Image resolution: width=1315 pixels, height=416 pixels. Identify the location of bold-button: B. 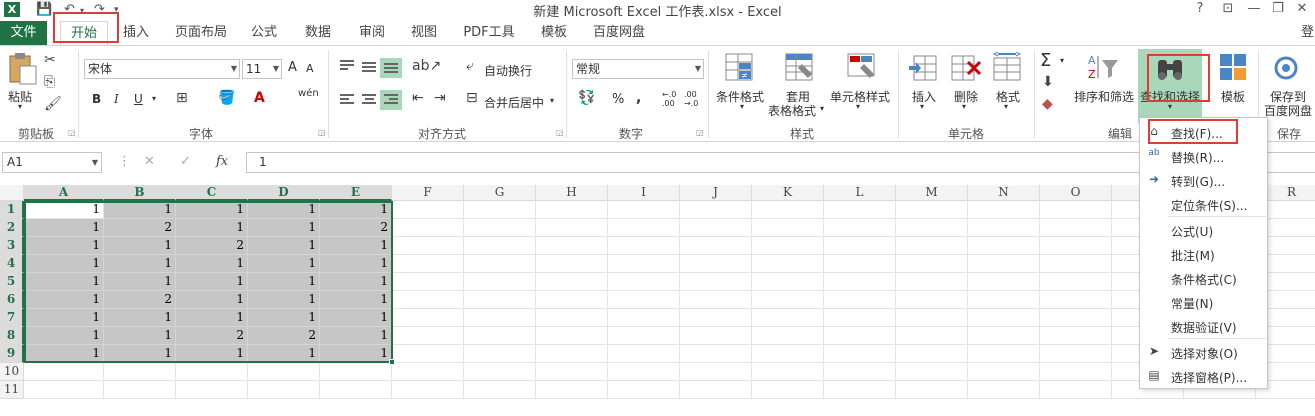
(96, 99).